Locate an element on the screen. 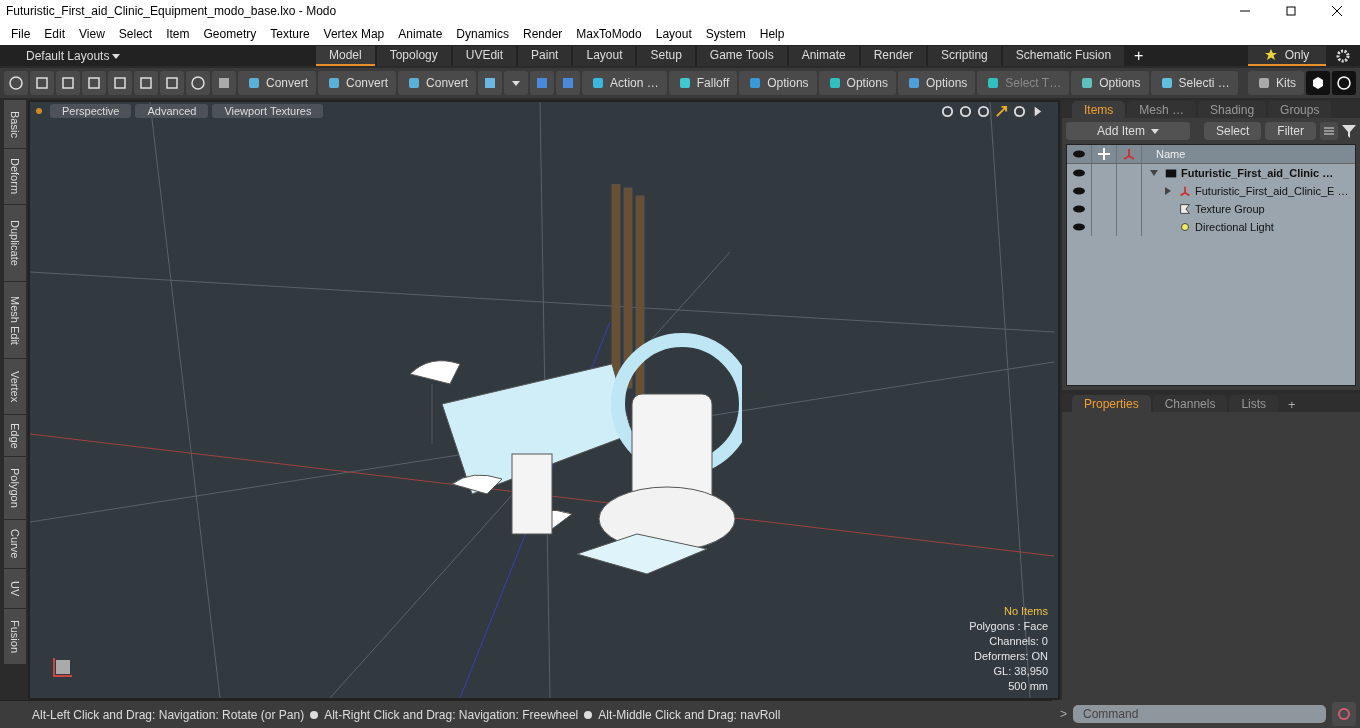 This screenshot has width=1360, height=728. engine-button is located at coordinates (1344, 83).